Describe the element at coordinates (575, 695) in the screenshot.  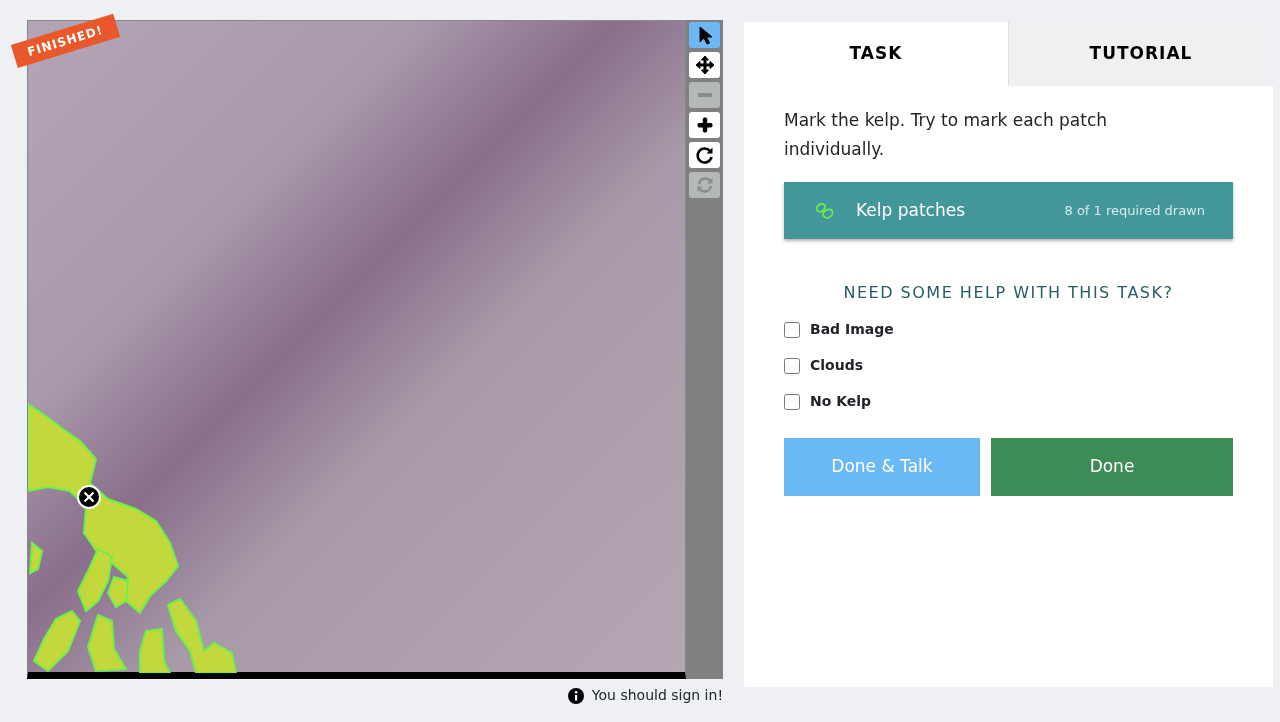
I see `info-icon` at that location.